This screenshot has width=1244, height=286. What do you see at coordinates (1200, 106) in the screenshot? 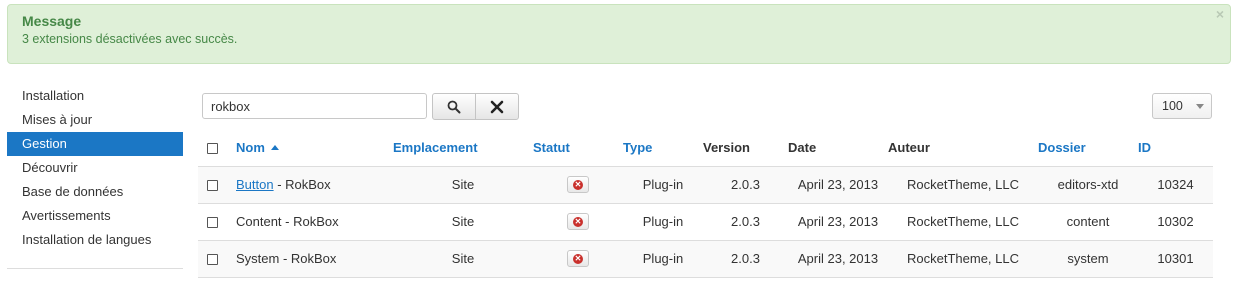
I see `chevron-down-icon` at bounding box center [1200, 106].